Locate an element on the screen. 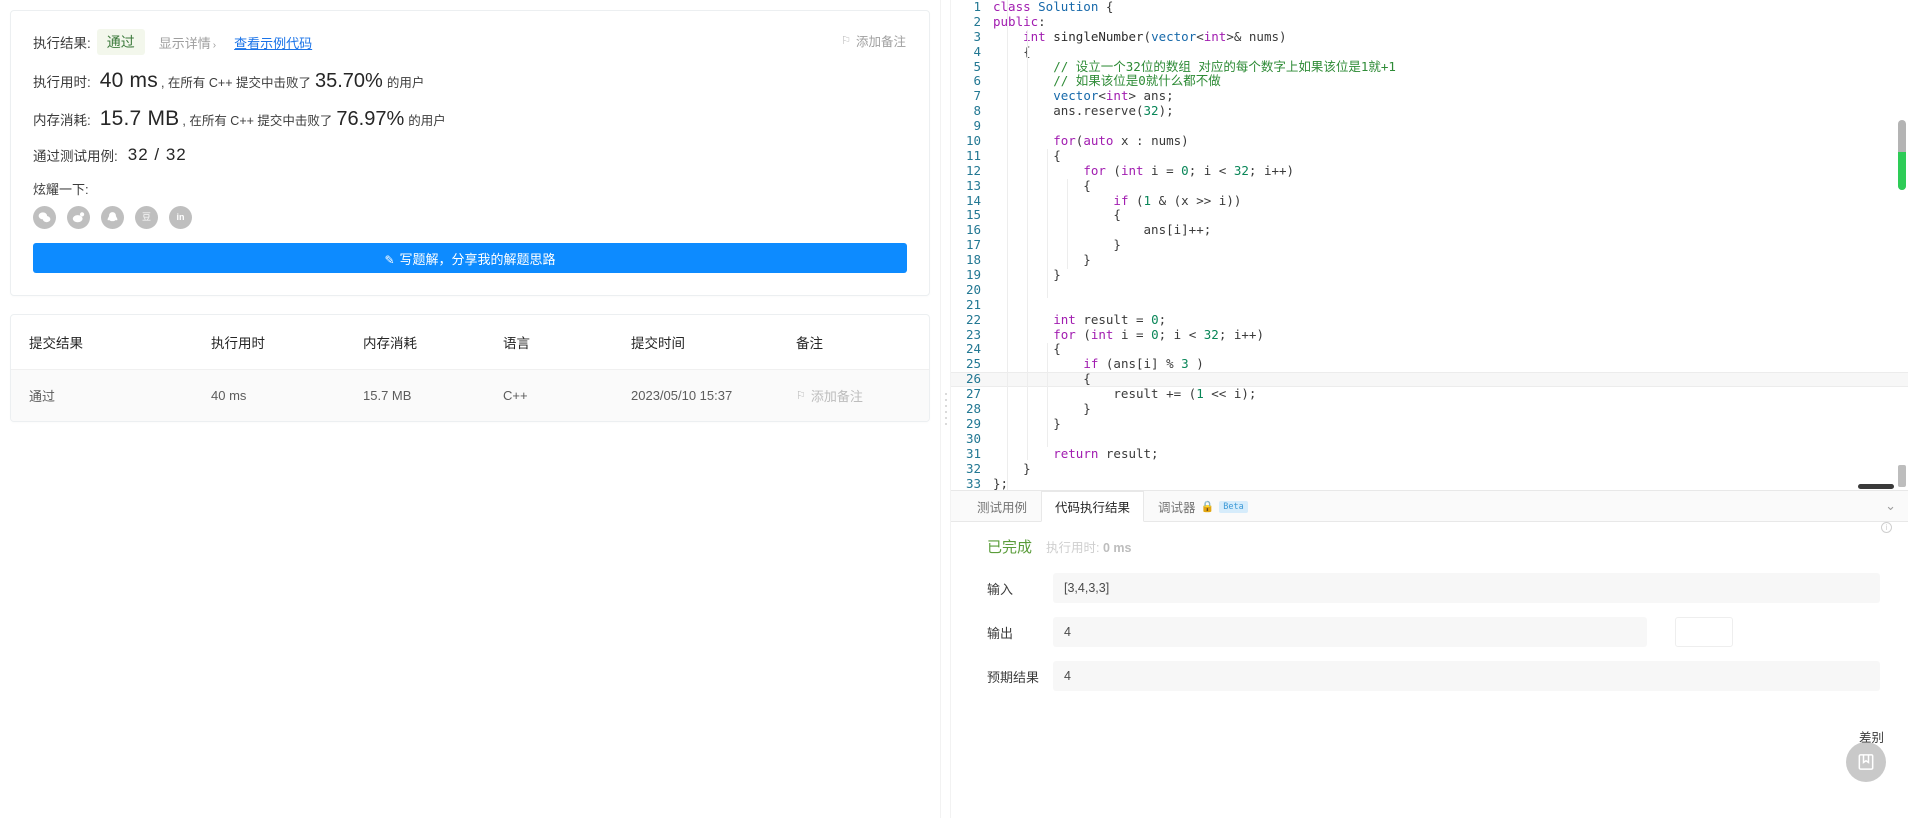 The image size is (1908, 818). runtime-percentile: 35.70% is located at coordinates (348, 80).